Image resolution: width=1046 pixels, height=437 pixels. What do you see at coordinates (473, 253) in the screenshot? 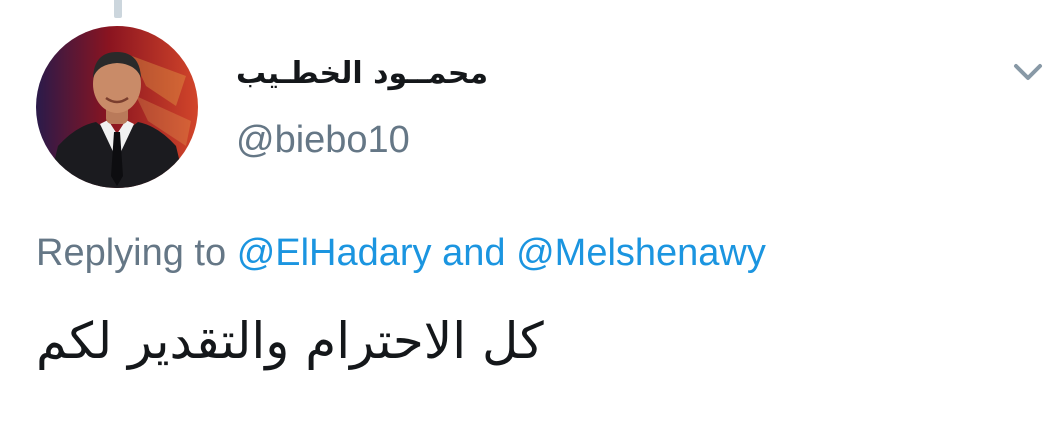
I see `mention-conjunction: and` at bounding box center [473, 253].